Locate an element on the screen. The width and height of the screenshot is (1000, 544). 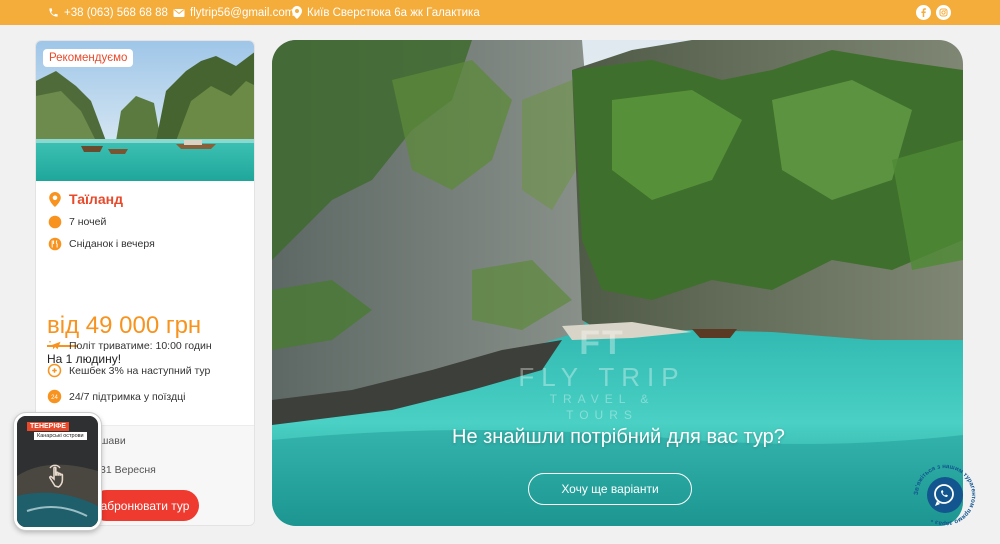
story-subtitle: Канарські острови is located at coordinates (60, 436).